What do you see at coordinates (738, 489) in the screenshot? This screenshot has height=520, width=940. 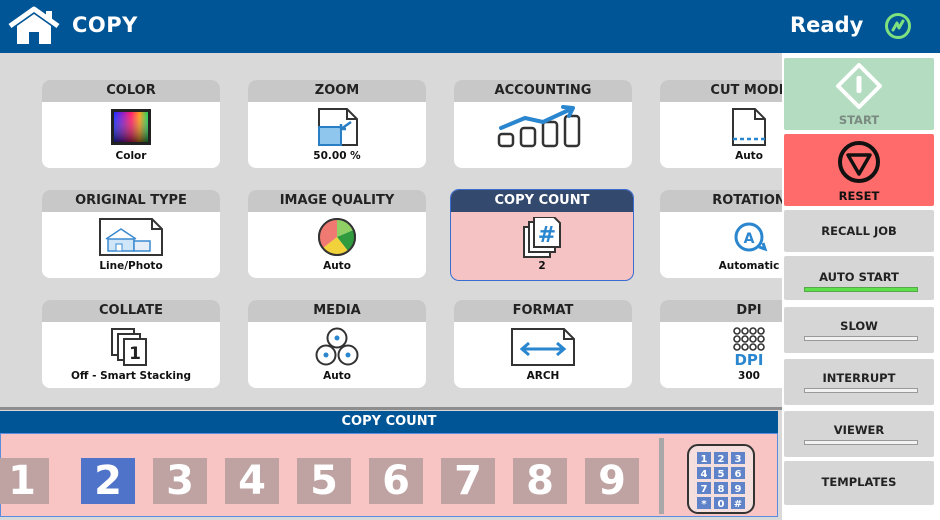 I see `svg-text: 9` at bounding box center [738, 489].